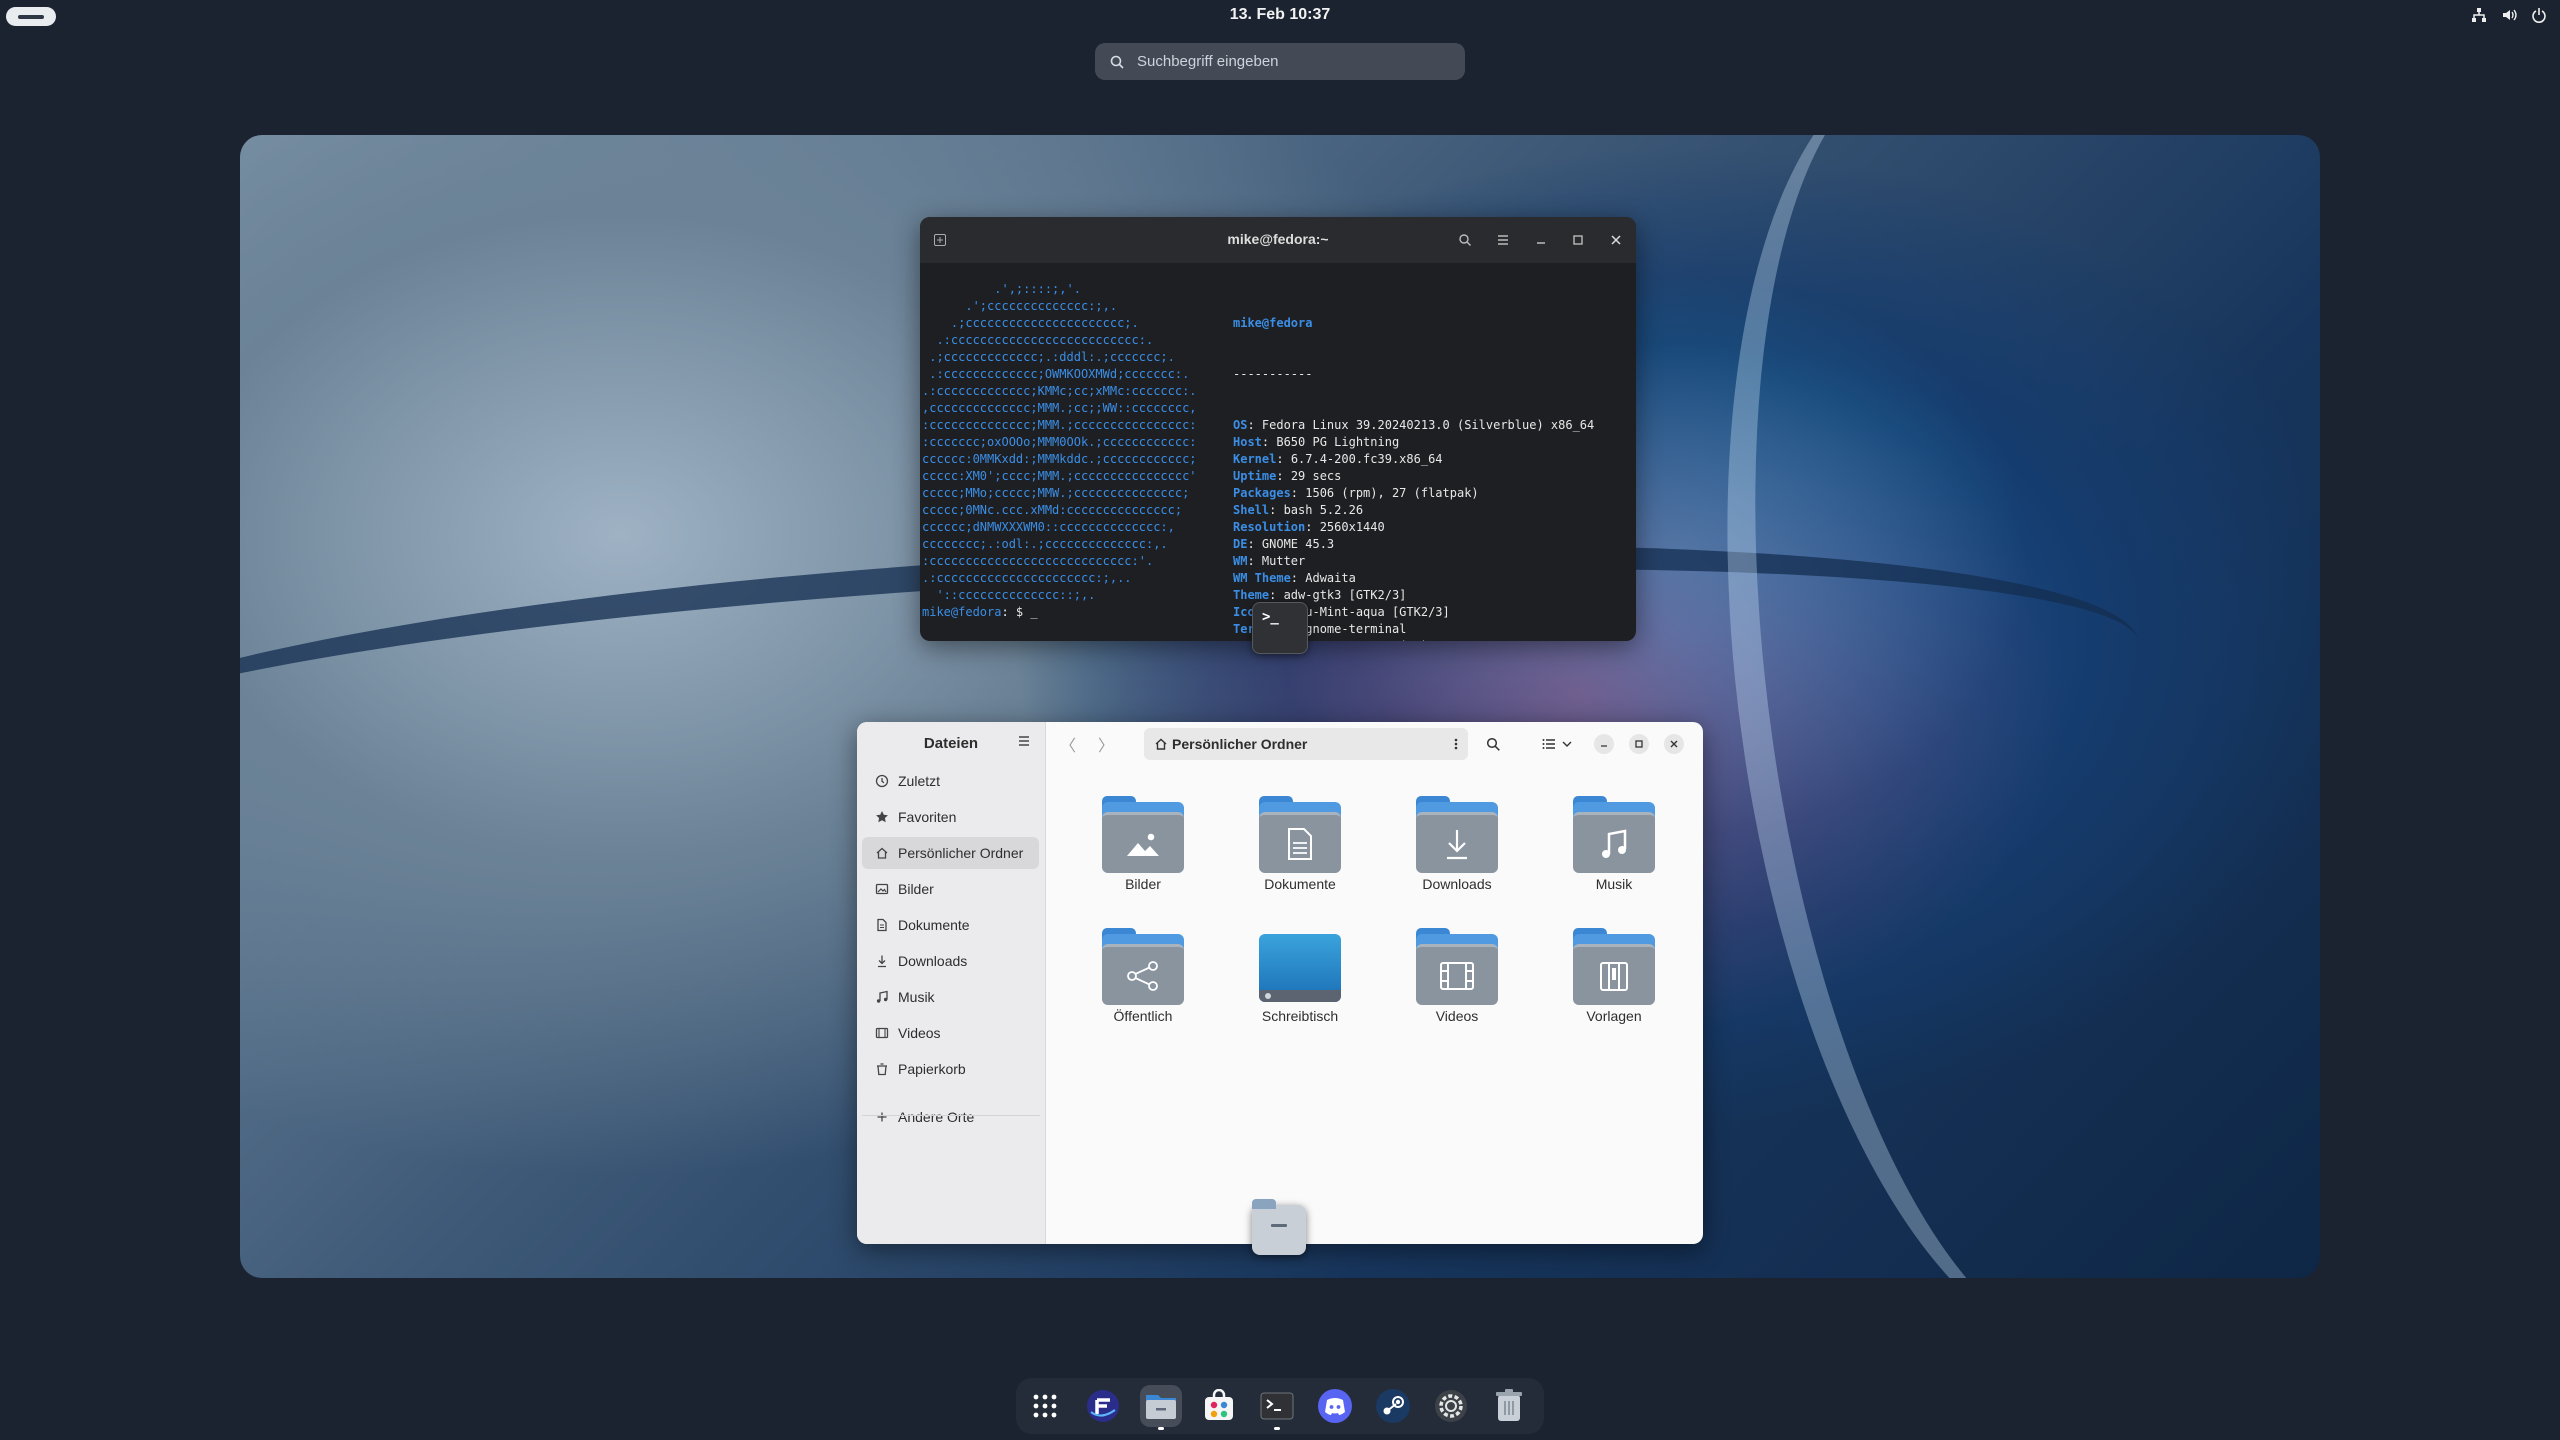 The image size is (2560, 1440). Describe the element at coordinates (950, 853) in the screenshot. I see `sidebar-item-persönlicher-ordner: Persönlicher Ordner` at that location.